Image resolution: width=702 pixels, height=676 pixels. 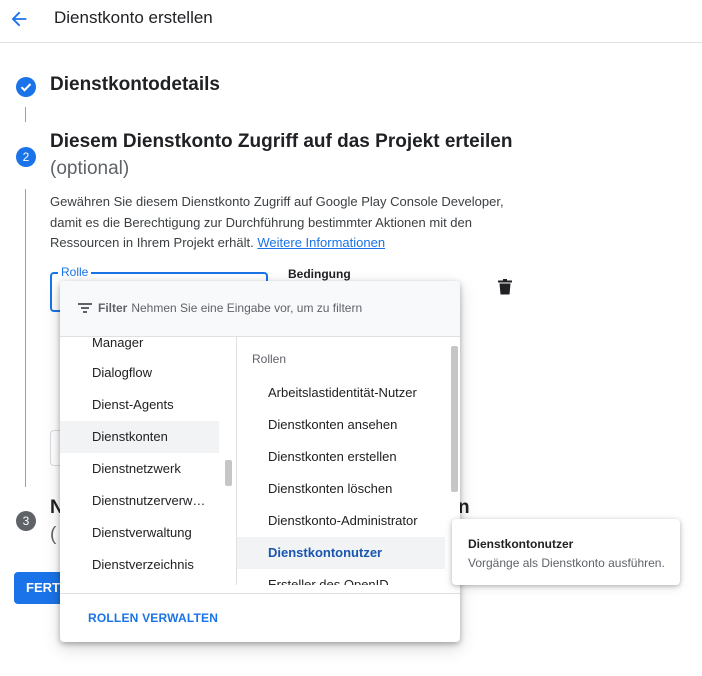 What do you see at coordinates (341, 393) in the screenshot?
I see `role-item: Arbeitslastidentität-Nutzer` at bounding box center [341, 393].